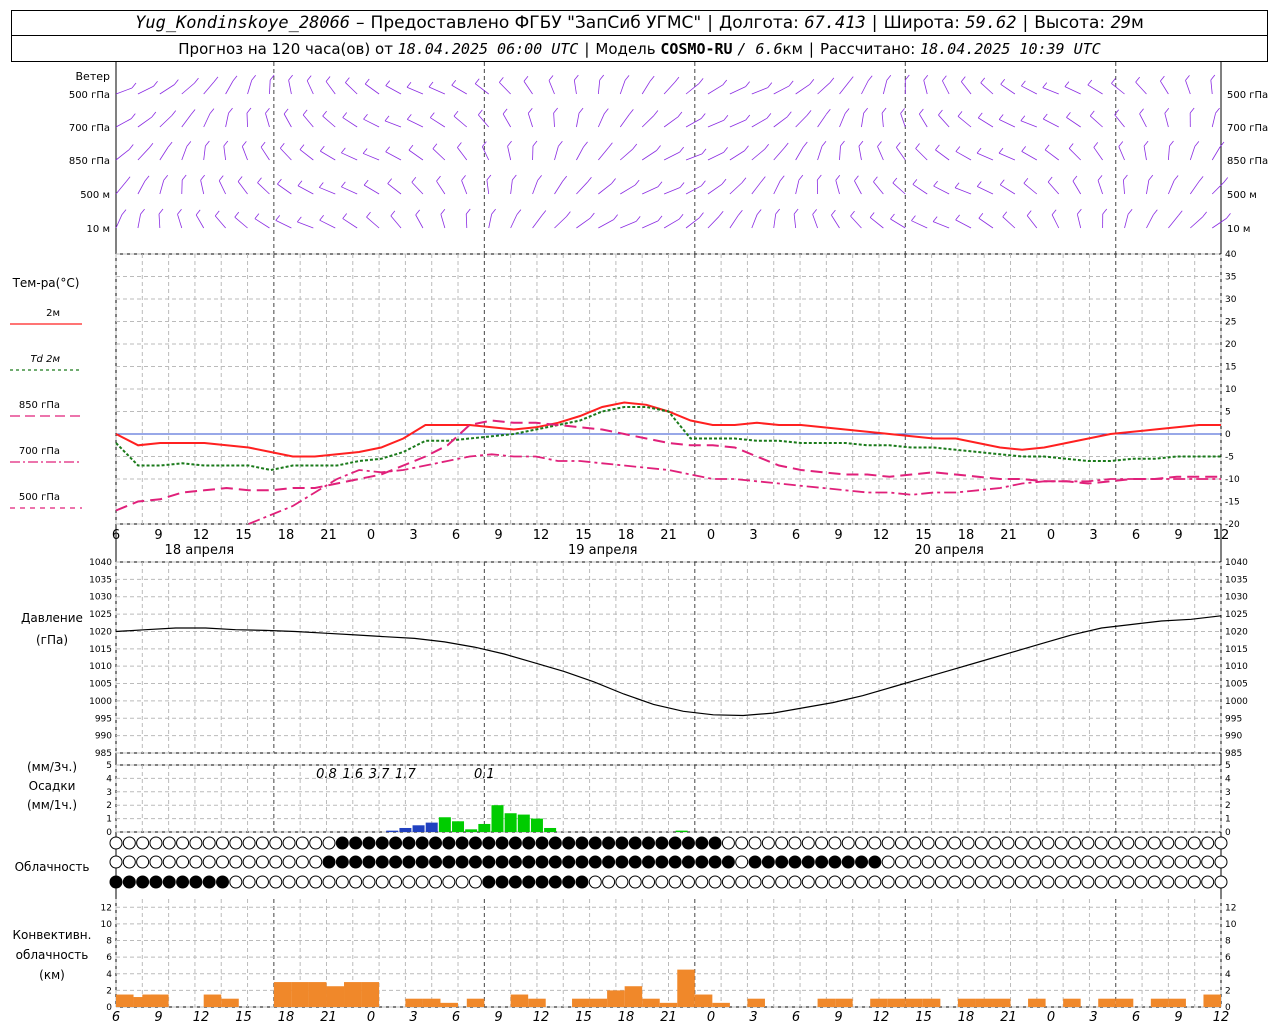 The image size is (1280, 1024). I want to click on pressure-title: Давление, so click(52, 618).